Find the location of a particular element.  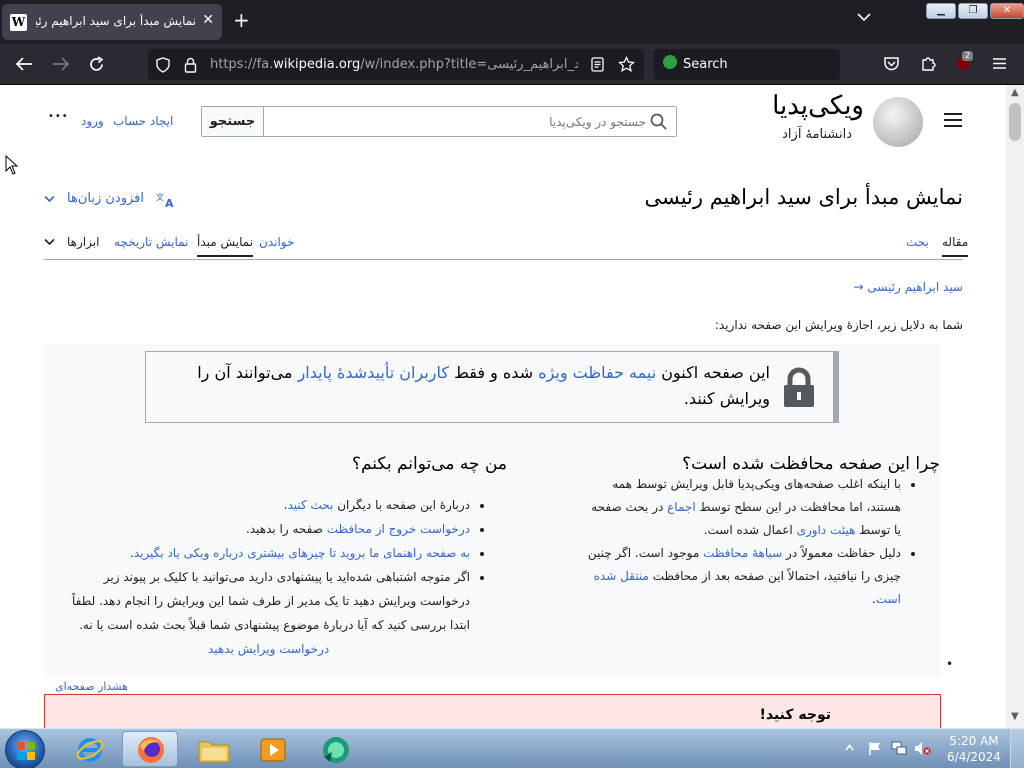

tab-close-icon: ✕ is located at coordinates (208, 20).